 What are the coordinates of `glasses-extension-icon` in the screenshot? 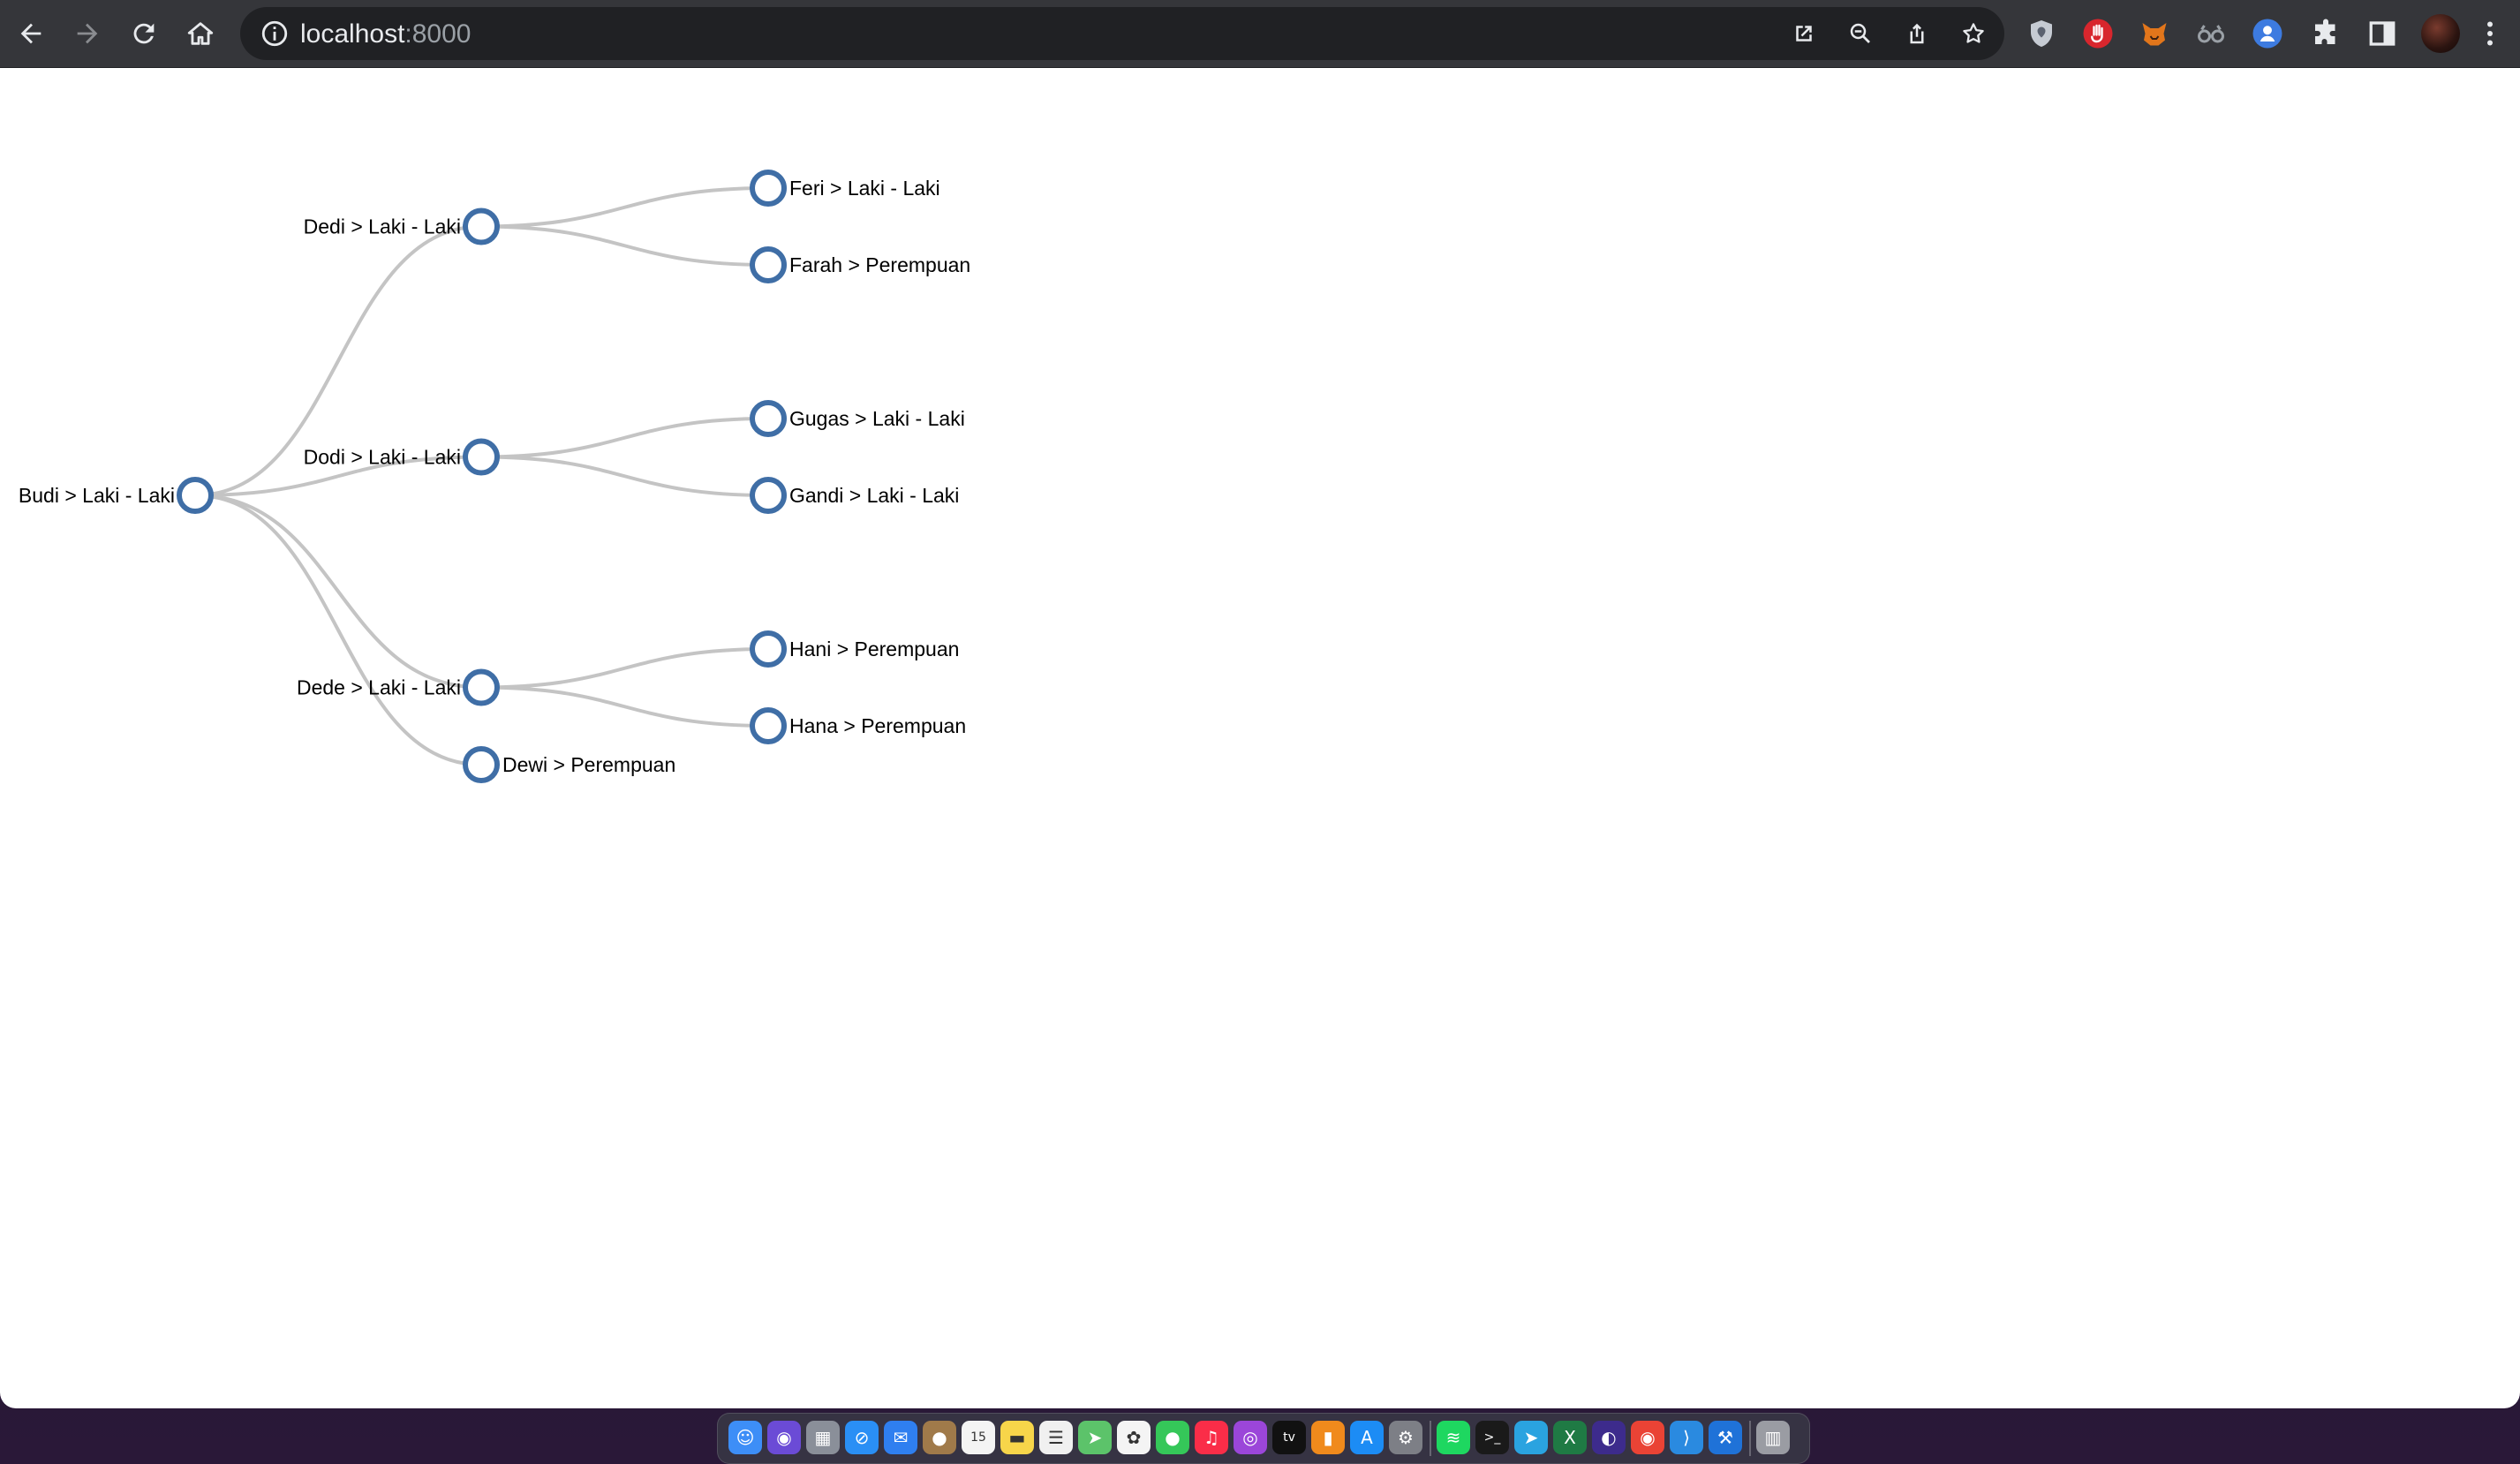 It's located at (2211, 33).